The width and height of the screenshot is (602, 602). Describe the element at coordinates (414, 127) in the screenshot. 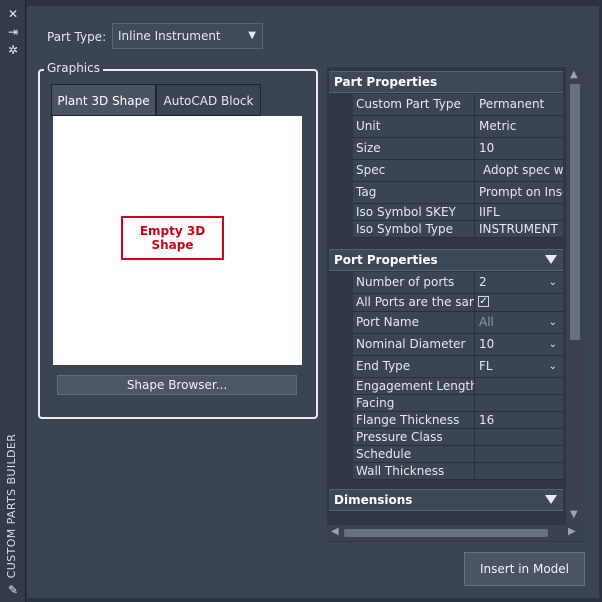

I see `prop-label-unit: Unit` at that location.